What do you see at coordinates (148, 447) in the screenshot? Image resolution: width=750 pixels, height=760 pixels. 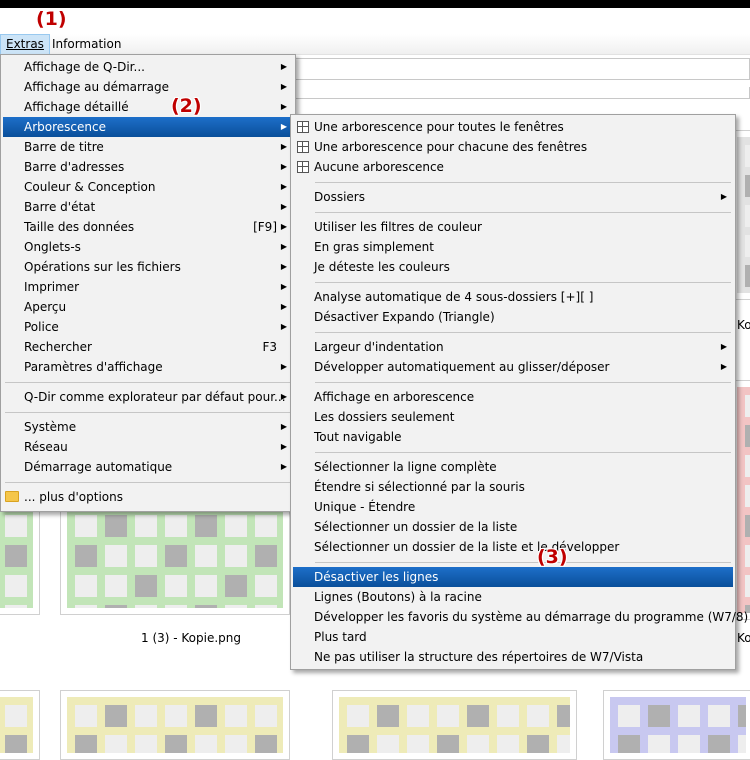 I see `menu-item-reseau: Réseau ▶` at bounding box center [148, 447].